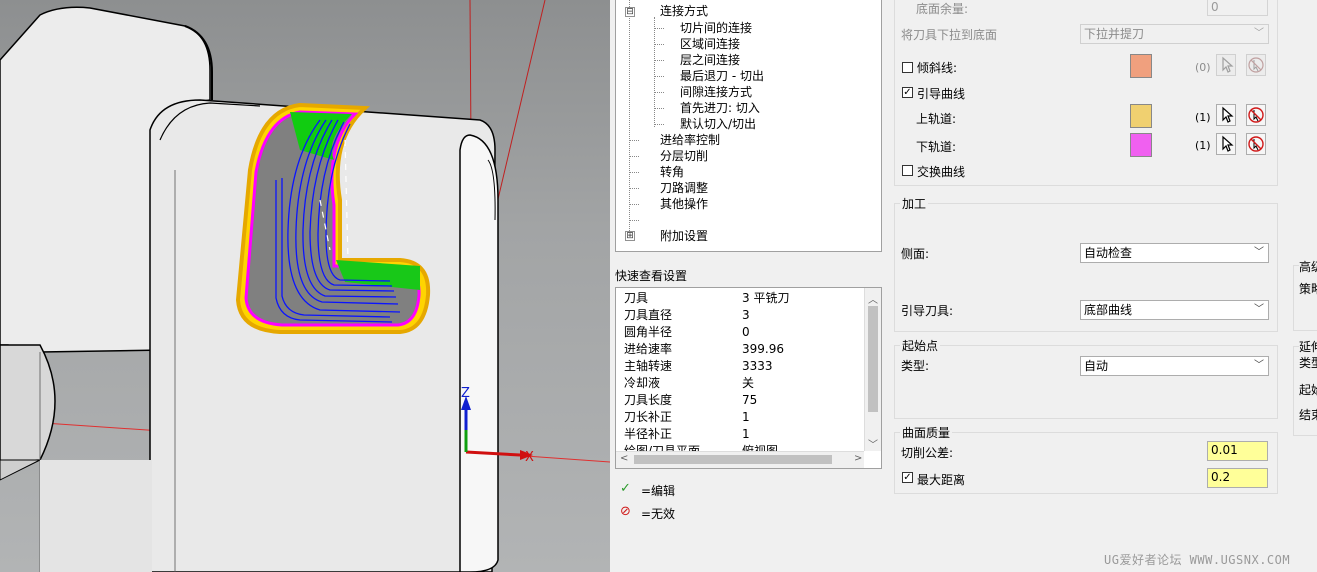  I want to click on tolerance-field: 0.01, so click(1237, 451).